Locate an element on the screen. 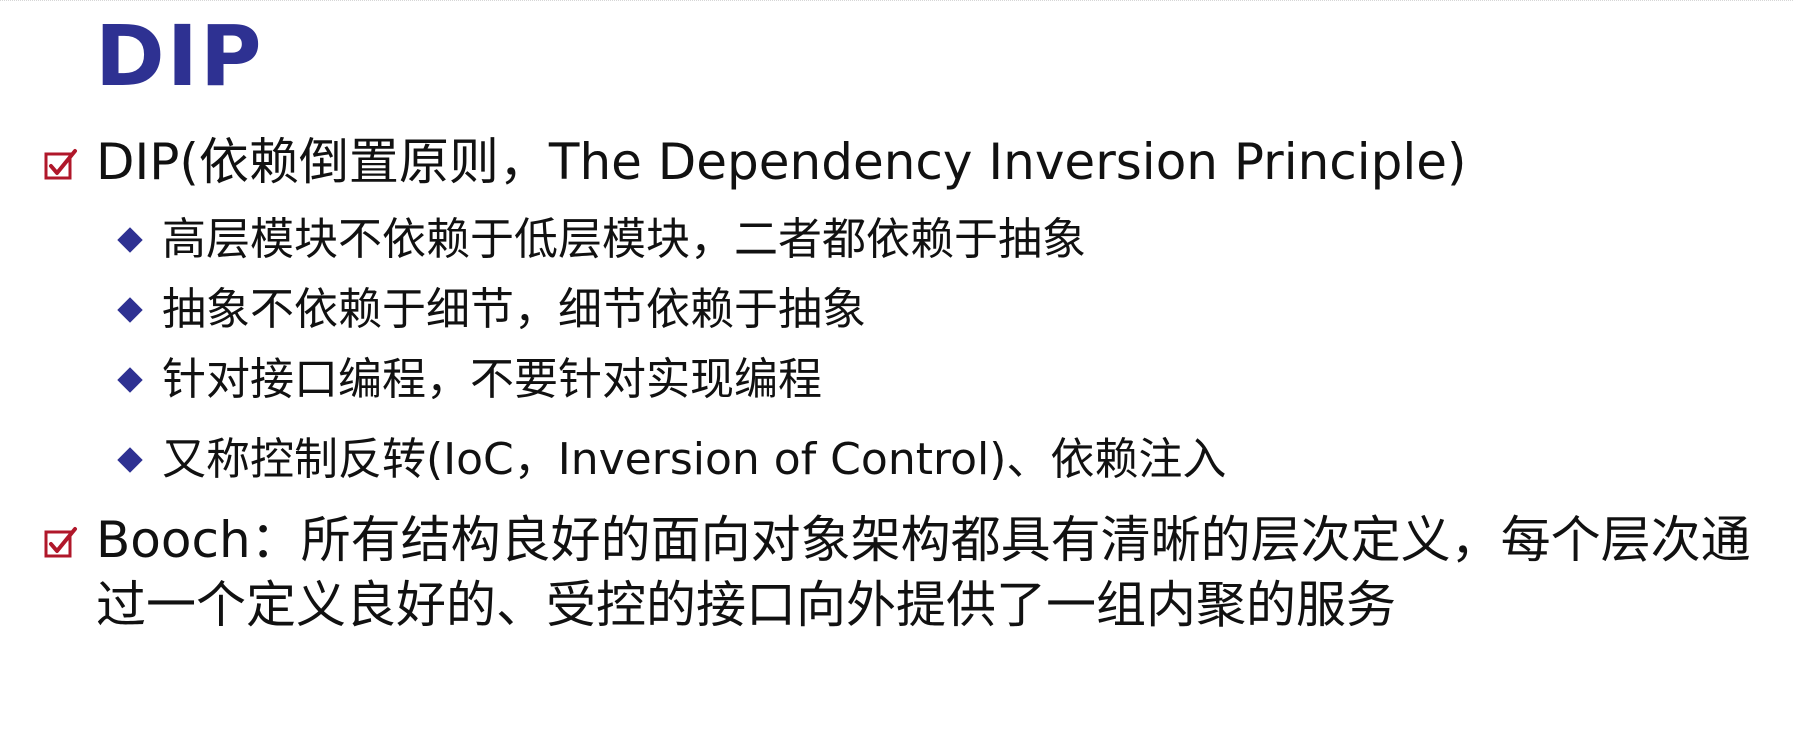  sub-bullet-program-to-interface: 针对接口编程，不要针对实现编程 is located at coordinates (817, 380).